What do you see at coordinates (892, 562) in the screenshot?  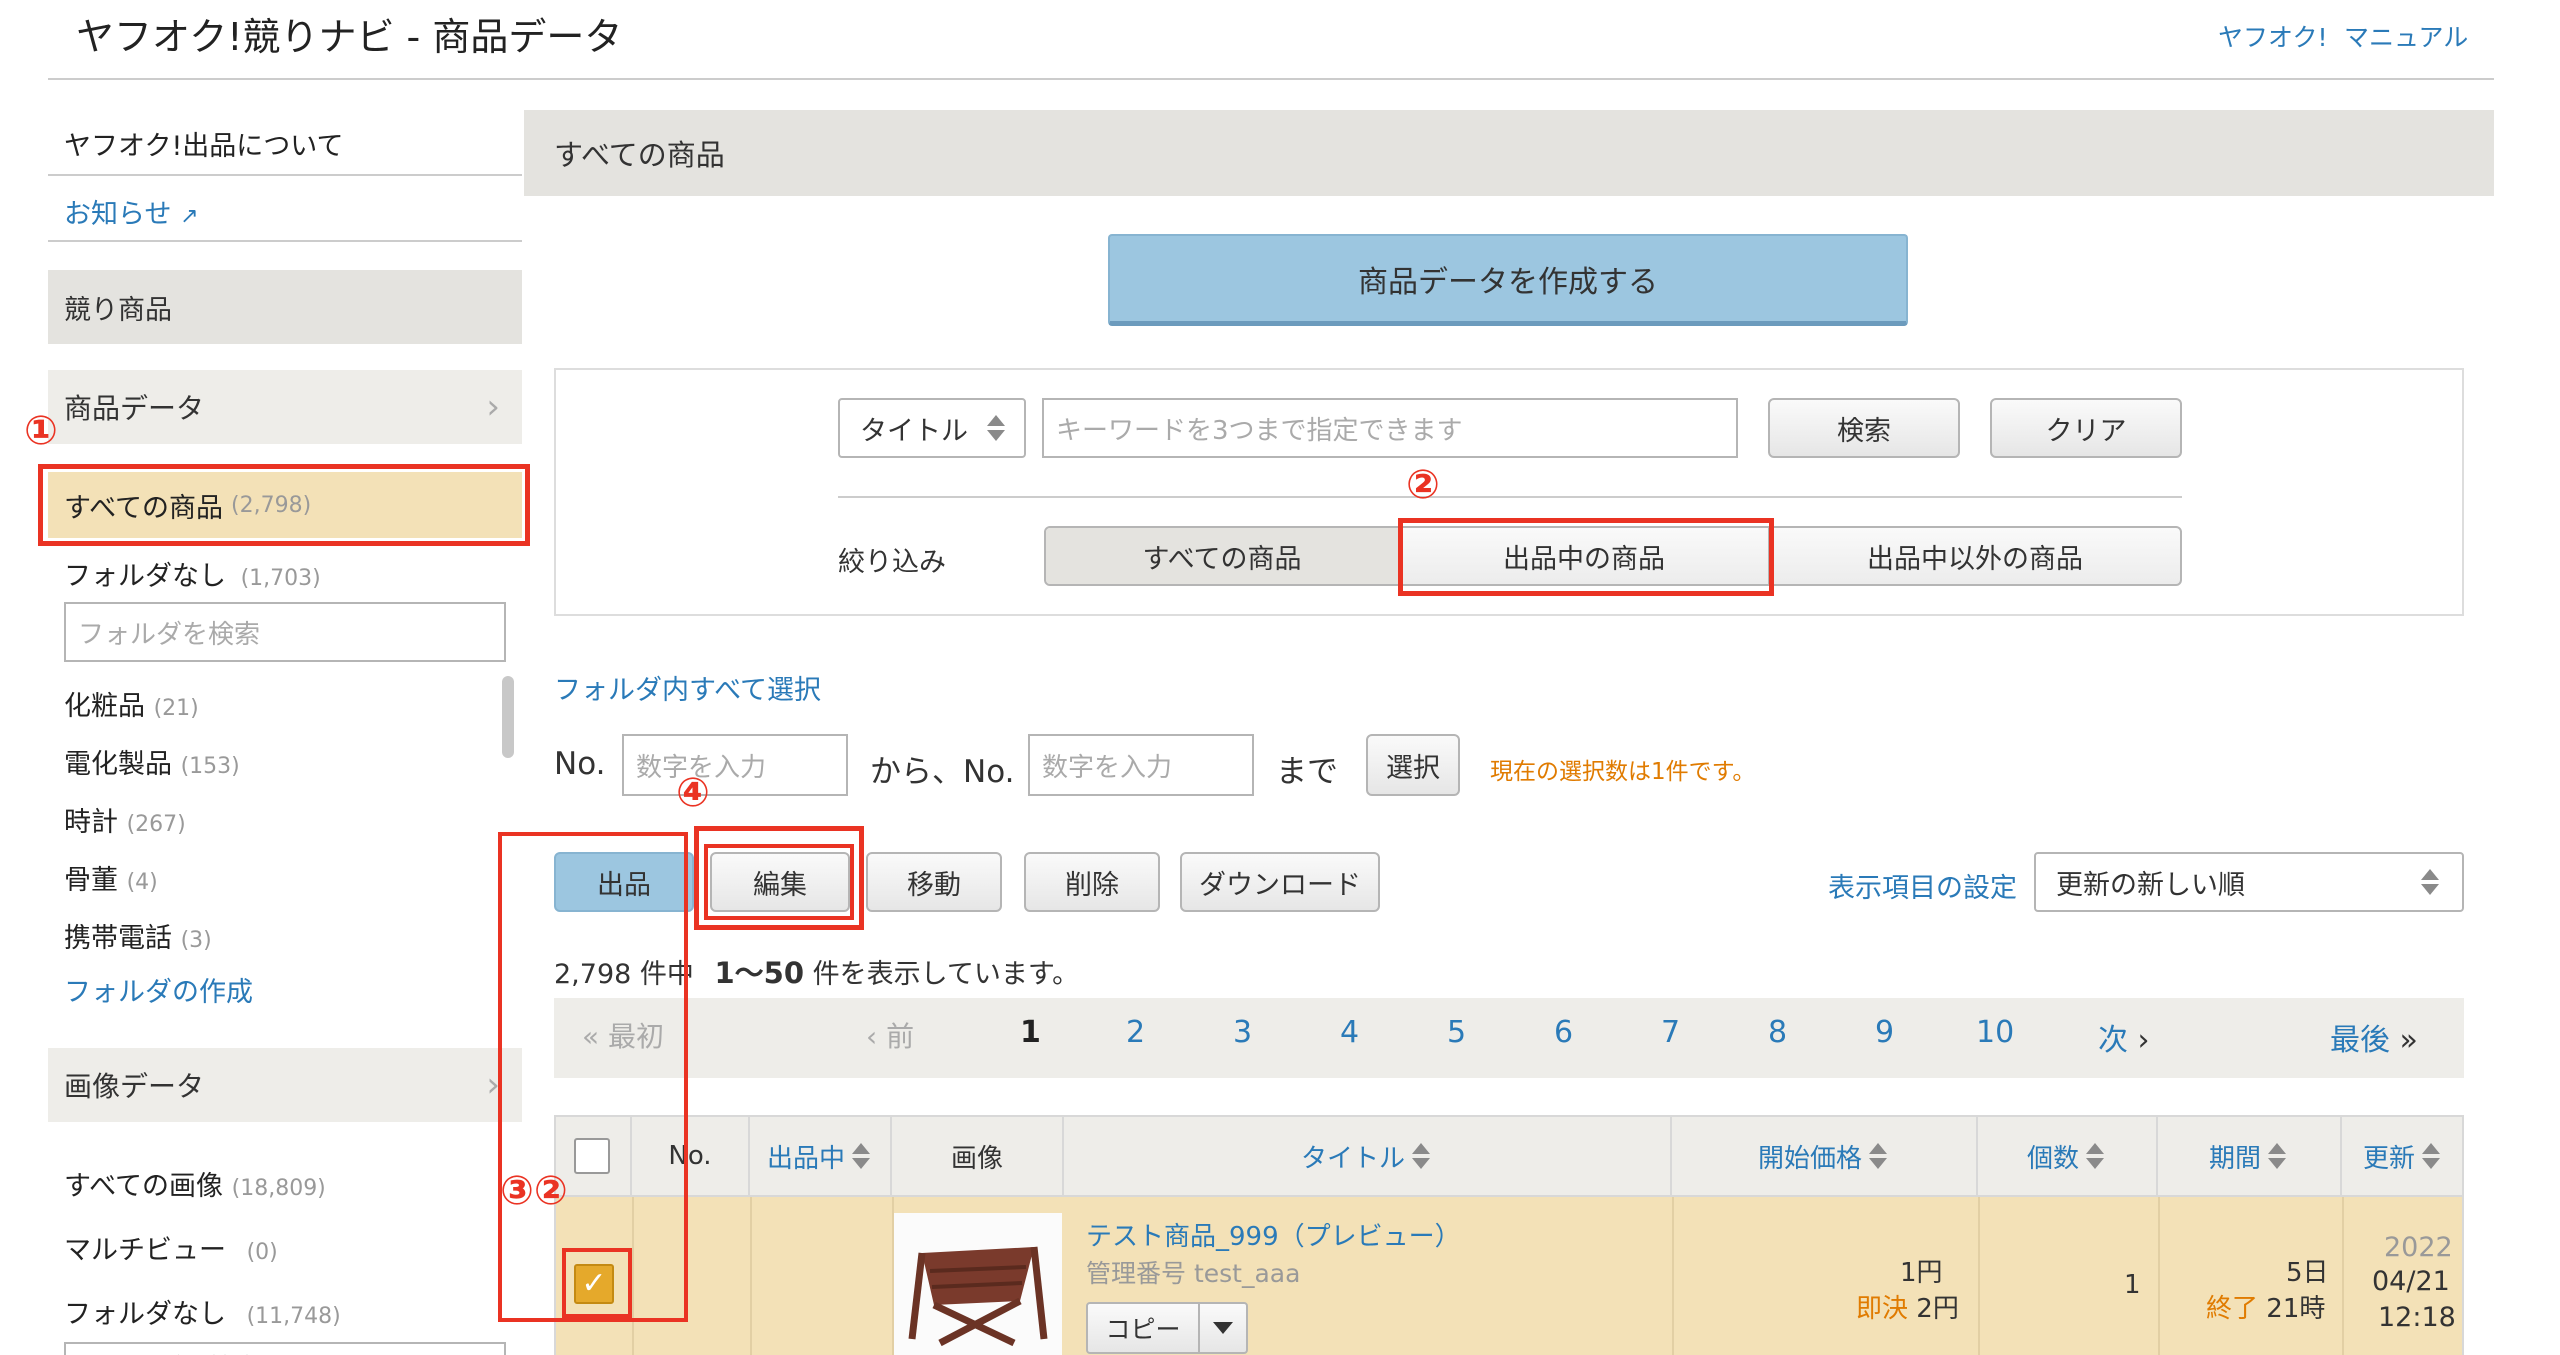 I see `filter-label: 絞り込み` at bounding box center [892, 562].